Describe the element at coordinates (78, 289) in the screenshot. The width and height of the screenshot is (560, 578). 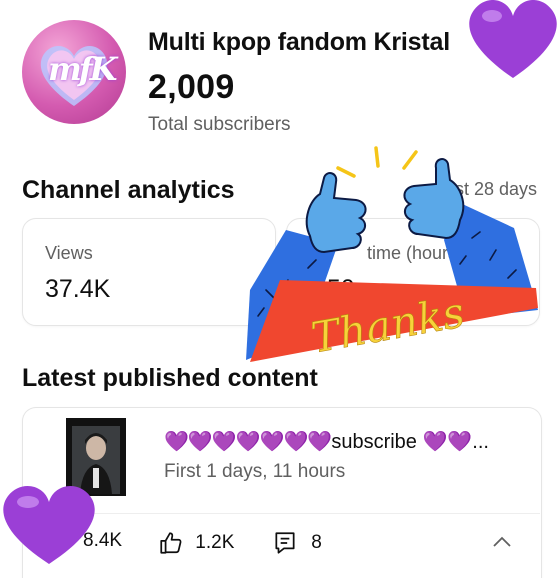
I see `views-value: 37.4K` at that location.